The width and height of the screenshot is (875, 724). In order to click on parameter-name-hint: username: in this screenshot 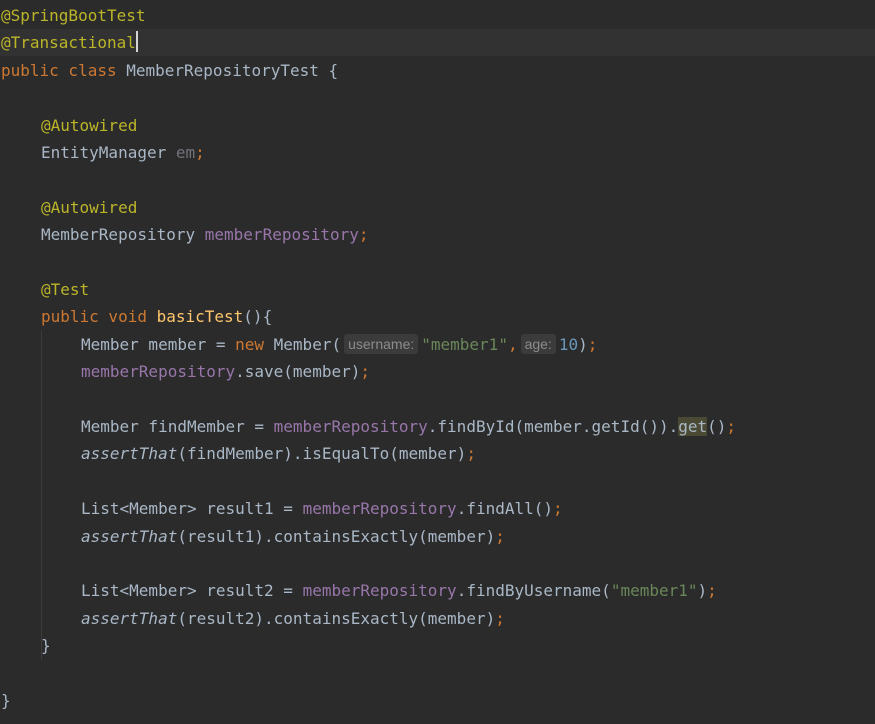, I will do `click(381, 343)`.